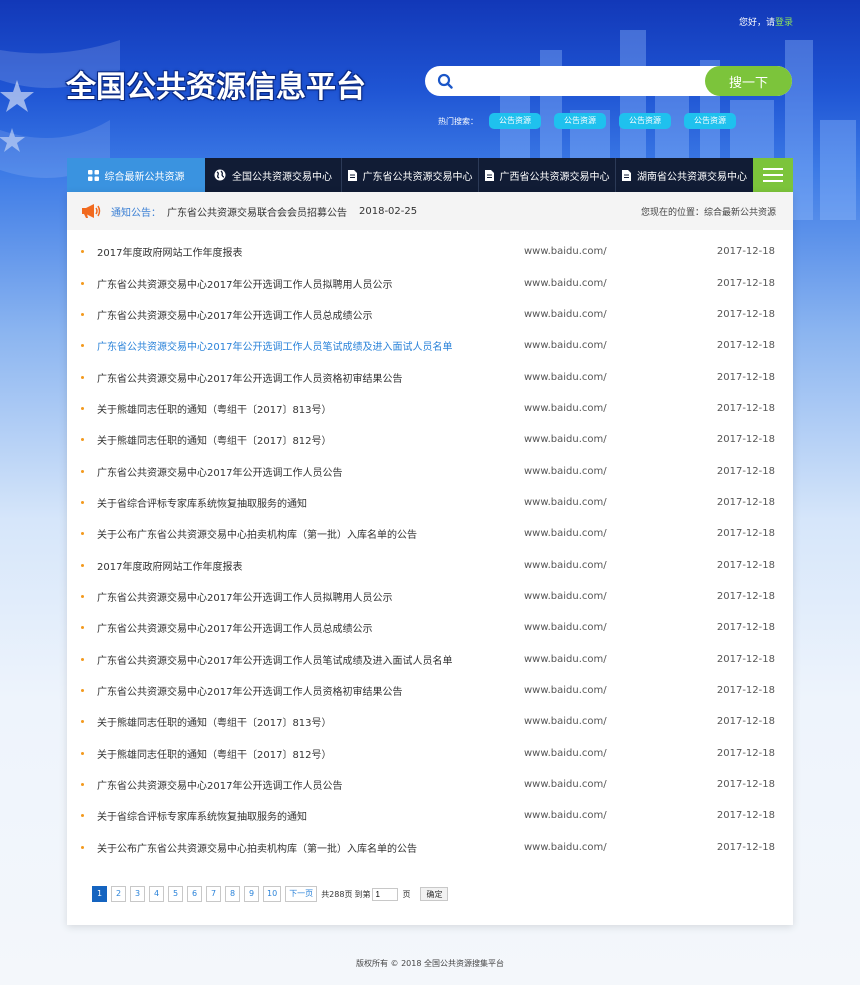 Image resolution: width=860 pixels, height=985 pixels. I want to click on breadcrumb: 您现在的位置：综合最新公共资源, so click(708, 213).